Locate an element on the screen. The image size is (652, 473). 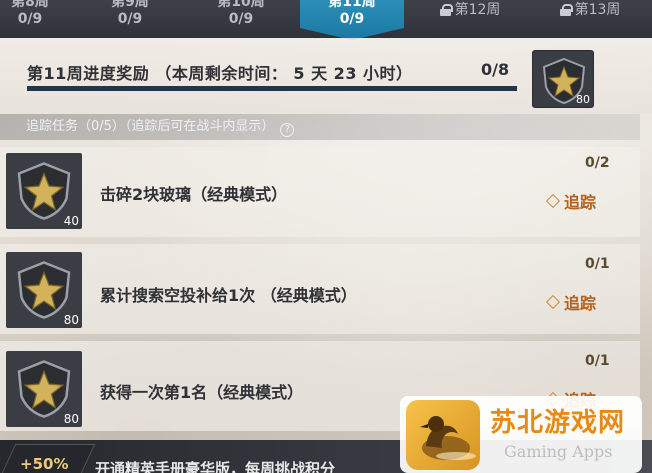
task-name: 累计搜索空投补给1次 （经典模式） is located at coordinates (228, 295).